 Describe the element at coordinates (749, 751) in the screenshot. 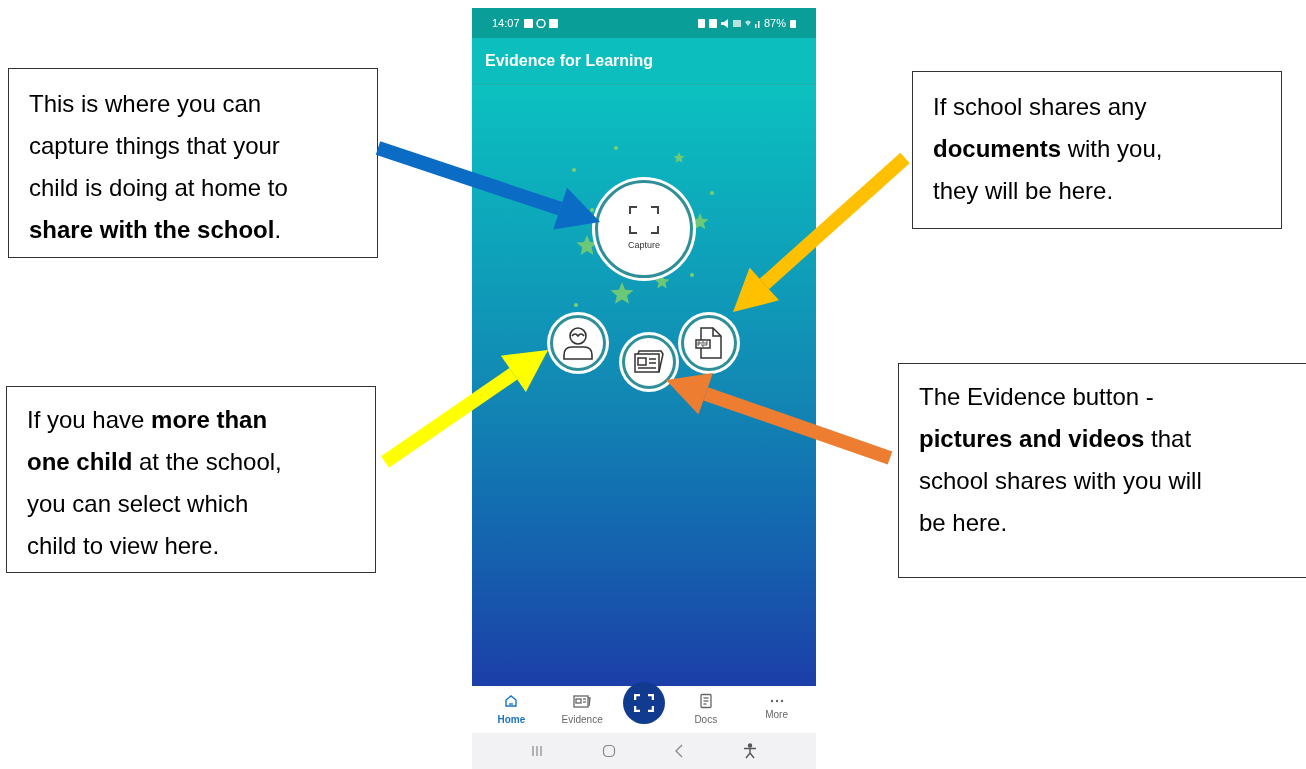

I see `accessibility-icon` at that location.